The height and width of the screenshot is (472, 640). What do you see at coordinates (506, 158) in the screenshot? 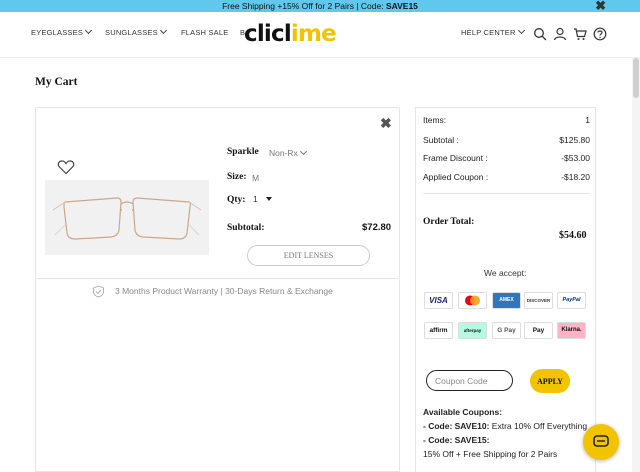
I see `summary-frame-discount-row: Frame Discount : -$53.00` at bounding box center [506, 158].